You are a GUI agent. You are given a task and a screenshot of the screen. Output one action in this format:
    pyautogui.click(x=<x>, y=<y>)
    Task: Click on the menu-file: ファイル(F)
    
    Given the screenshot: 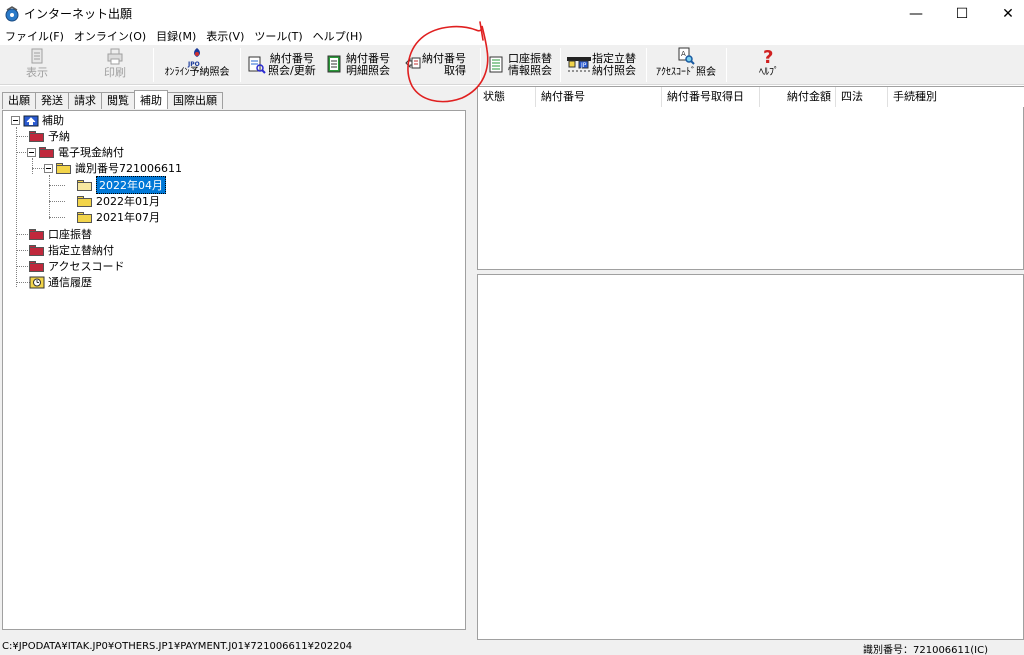 What is the action you would take?
    pyautogui.click(x=34, y=36)
    